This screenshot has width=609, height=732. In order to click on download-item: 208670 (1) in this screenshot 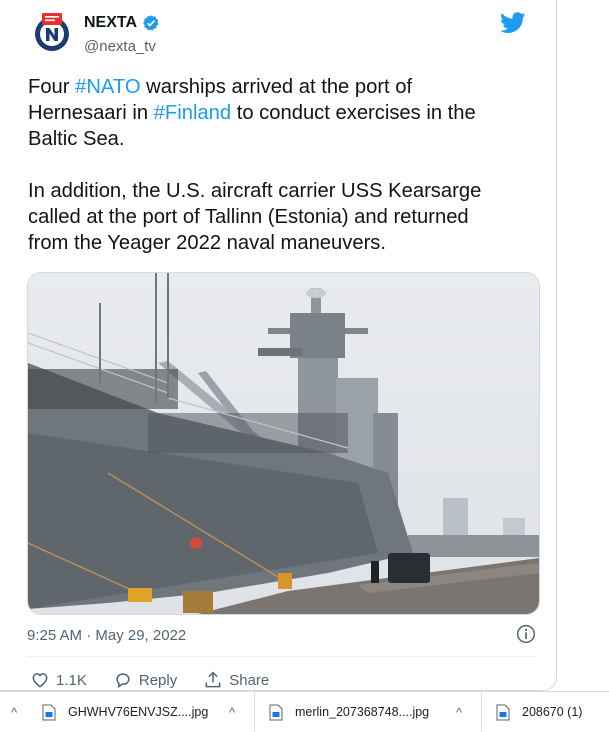, I will do `click(541, 712)`.